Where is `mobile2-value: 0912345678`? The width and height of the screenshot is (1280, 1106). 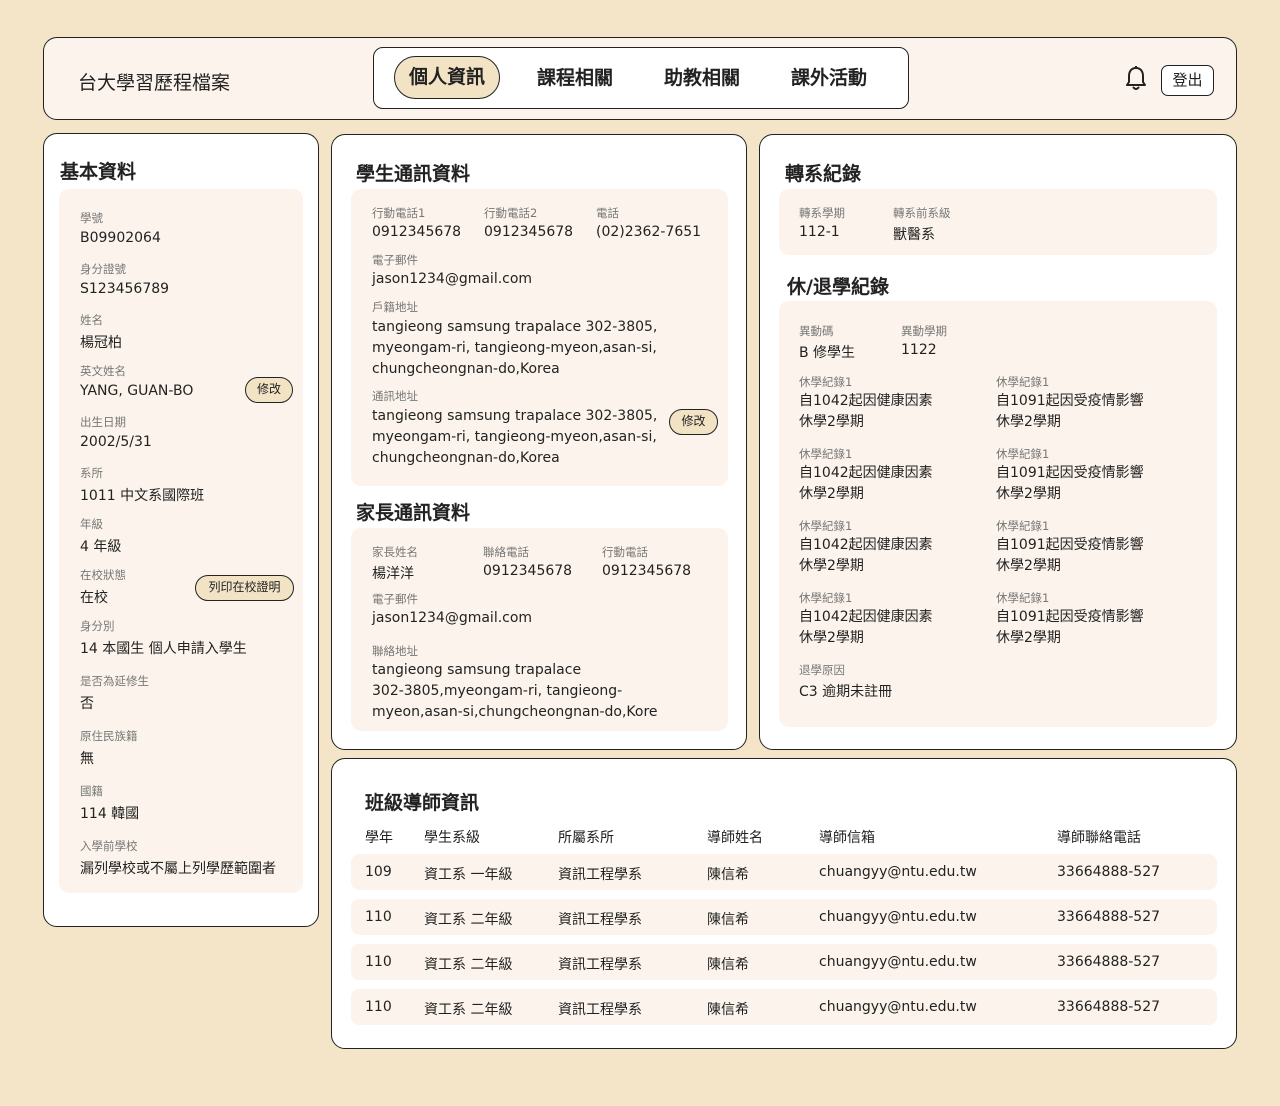 mobile2-value: 0912345678 is located at coordinates (529, 232).